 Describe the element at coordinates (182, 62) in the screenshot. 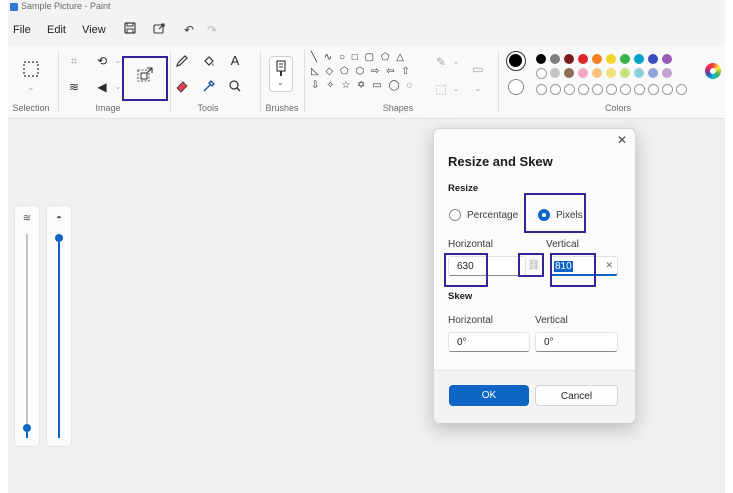

I see `pencil-icon` at that location.